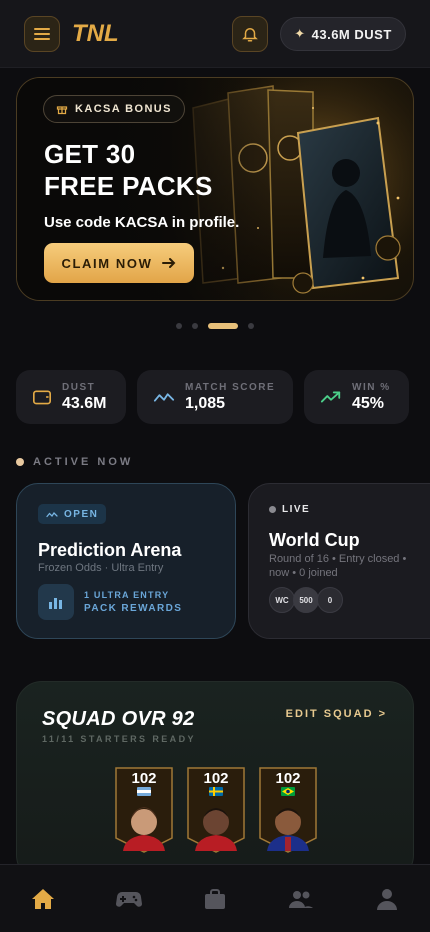  I want to click on bonus-badge: KACSA BONUS, so click(114, 109).